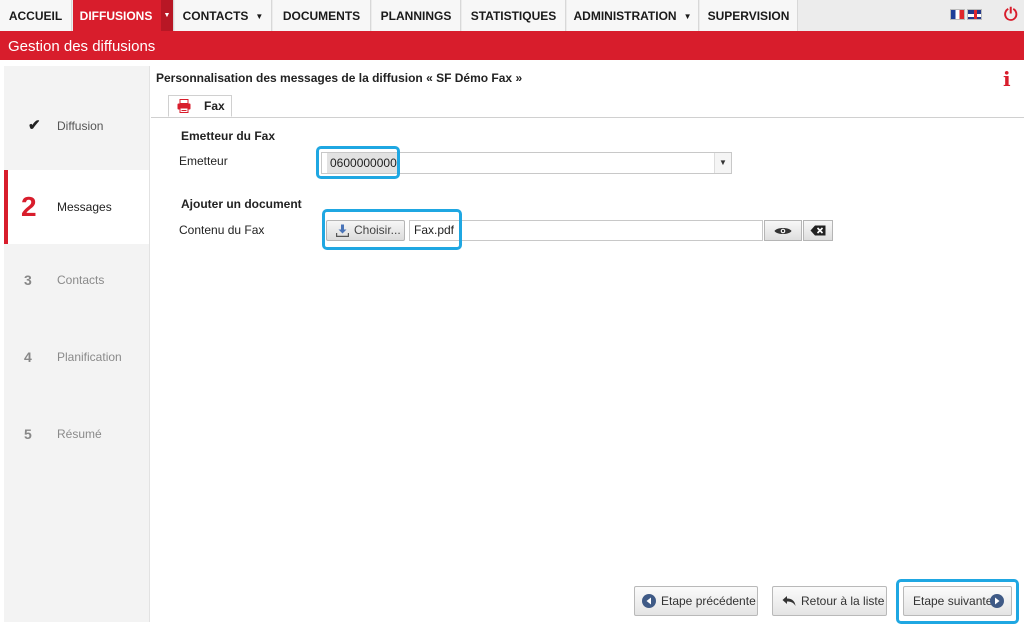  Describe the element at coordinates (957, 14) in the screenshot. I see `french-flag-icon` at that location.